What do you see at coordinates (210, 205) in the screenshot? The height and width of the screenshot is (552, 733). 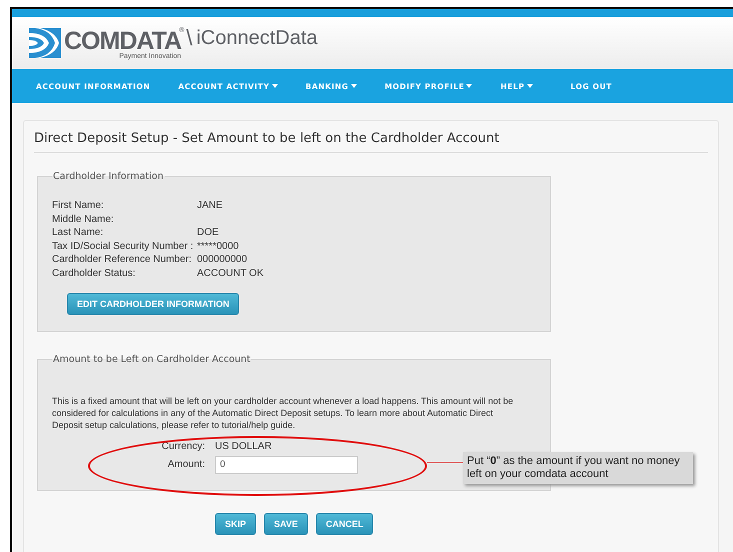 I see `field-value: JANE` at bounding box center [210, 205].